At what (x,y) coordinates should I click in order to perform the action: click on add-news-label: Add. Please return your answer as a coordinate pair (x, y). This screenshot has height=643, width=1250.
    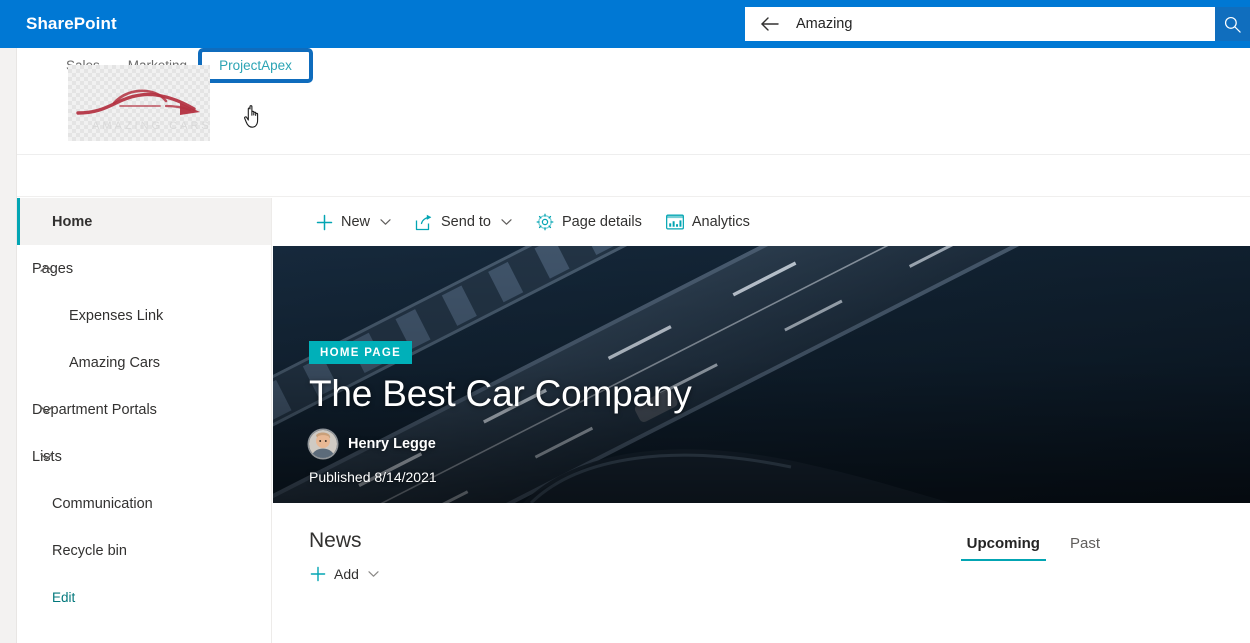
    Looking at the image, I should click on (346, 574).